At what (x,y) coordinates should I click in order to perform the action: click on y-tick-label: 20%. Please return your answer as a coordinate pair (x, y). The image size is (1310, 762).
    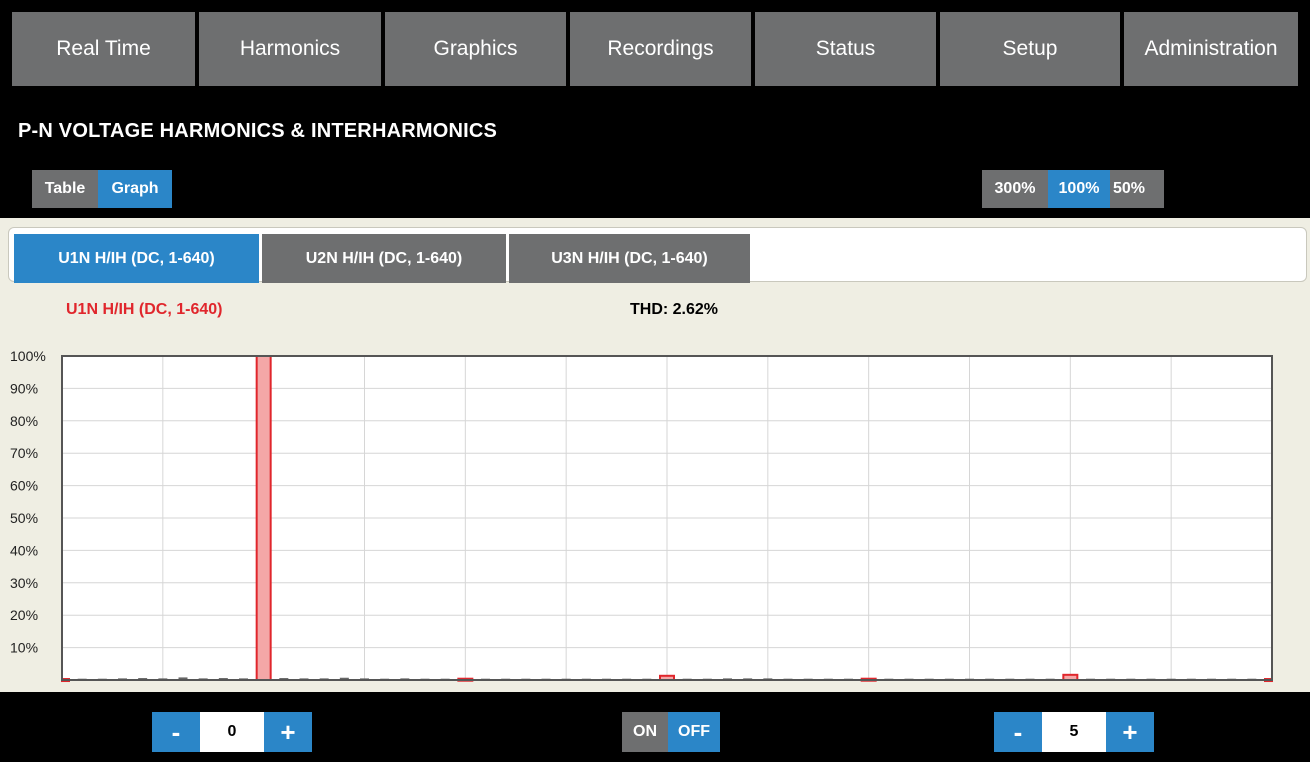
    Looking at the image, I should click on (24, 615).